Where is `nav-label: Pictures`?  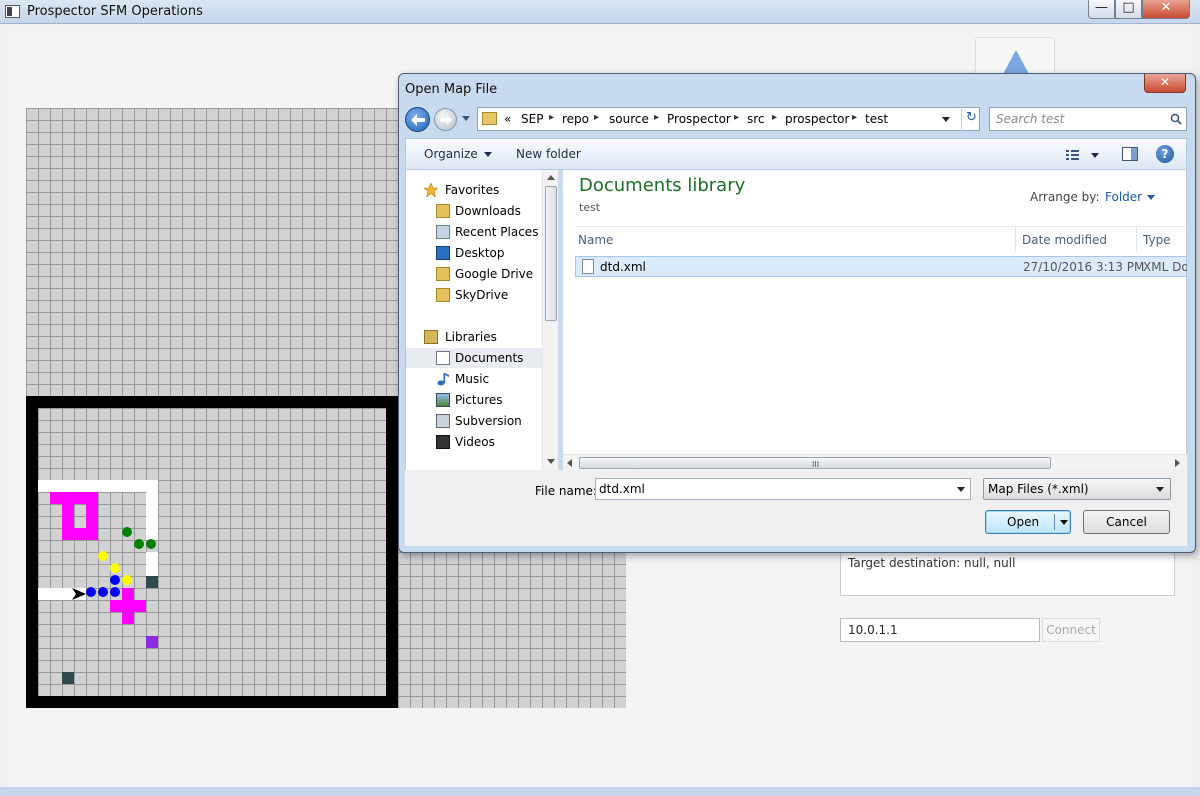 nav-label: Pictures is located at coordinates (479, 400).